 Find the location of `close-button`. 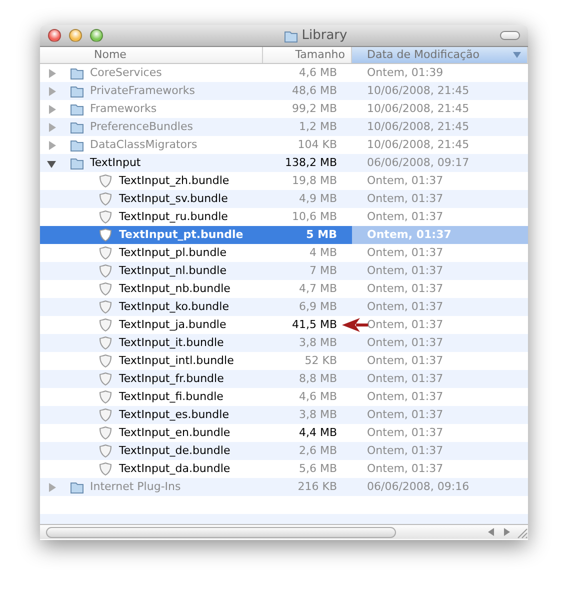

close-button is located at coordinates (54, 35).